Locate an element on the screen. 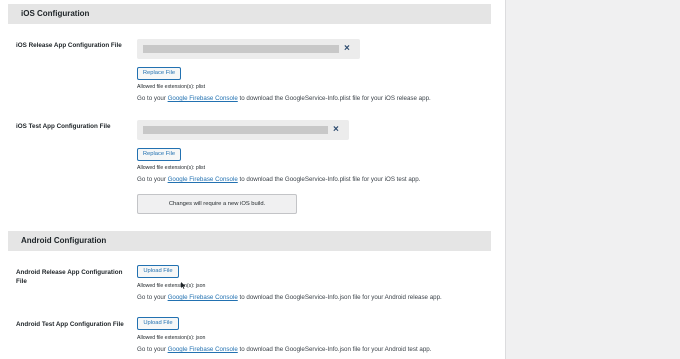 This screenshot has height=359, width=680. ios-release-label: iOS Release App Configuration File is located at coordinates (69, 45).